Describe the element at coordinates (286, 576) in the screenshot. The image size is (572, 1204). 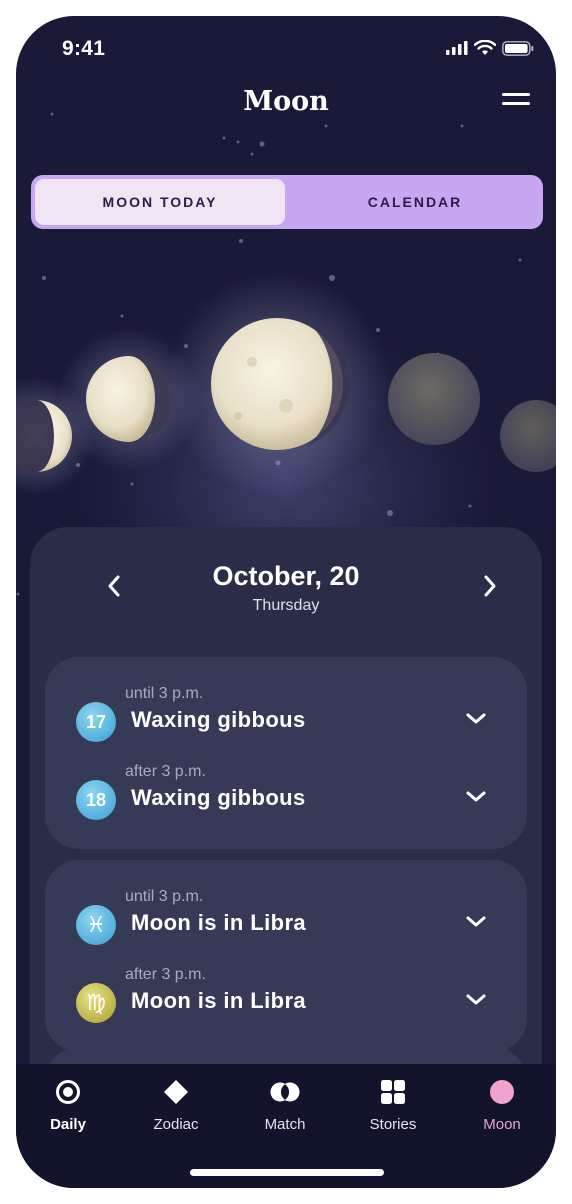
I see `selected-date: October, 20` at that location.